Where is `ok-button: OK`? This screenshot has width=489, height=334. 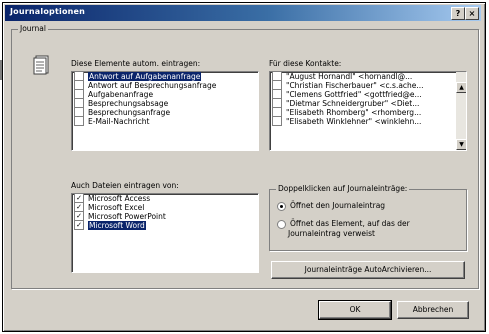
ok-button: OK is located at coordinates (355, 310).